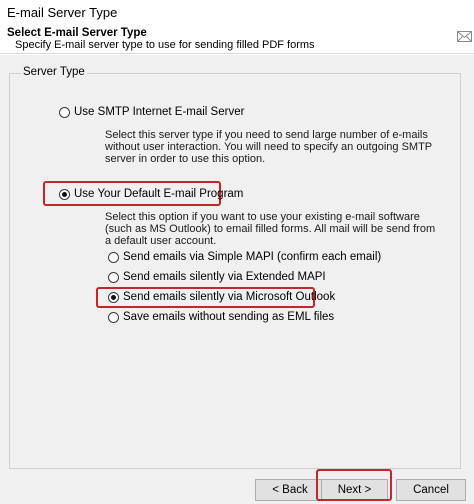 This screenshot has height=504, width=474. Describe the element at coordinates (431, 490) in the screenshot. I see `cancel-button: Cancel` at that location.